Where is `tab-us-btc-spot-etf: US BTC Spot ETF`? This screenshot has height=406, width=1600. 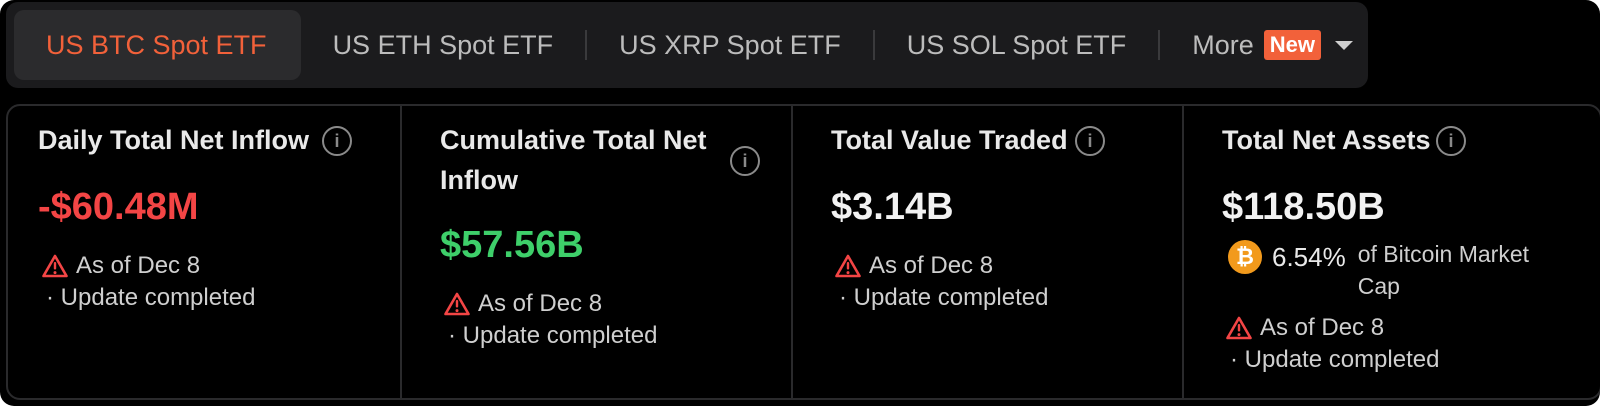 tab-us-btc-spot-etf: US BTC Spot ETF is located at coordinates (157, 45).